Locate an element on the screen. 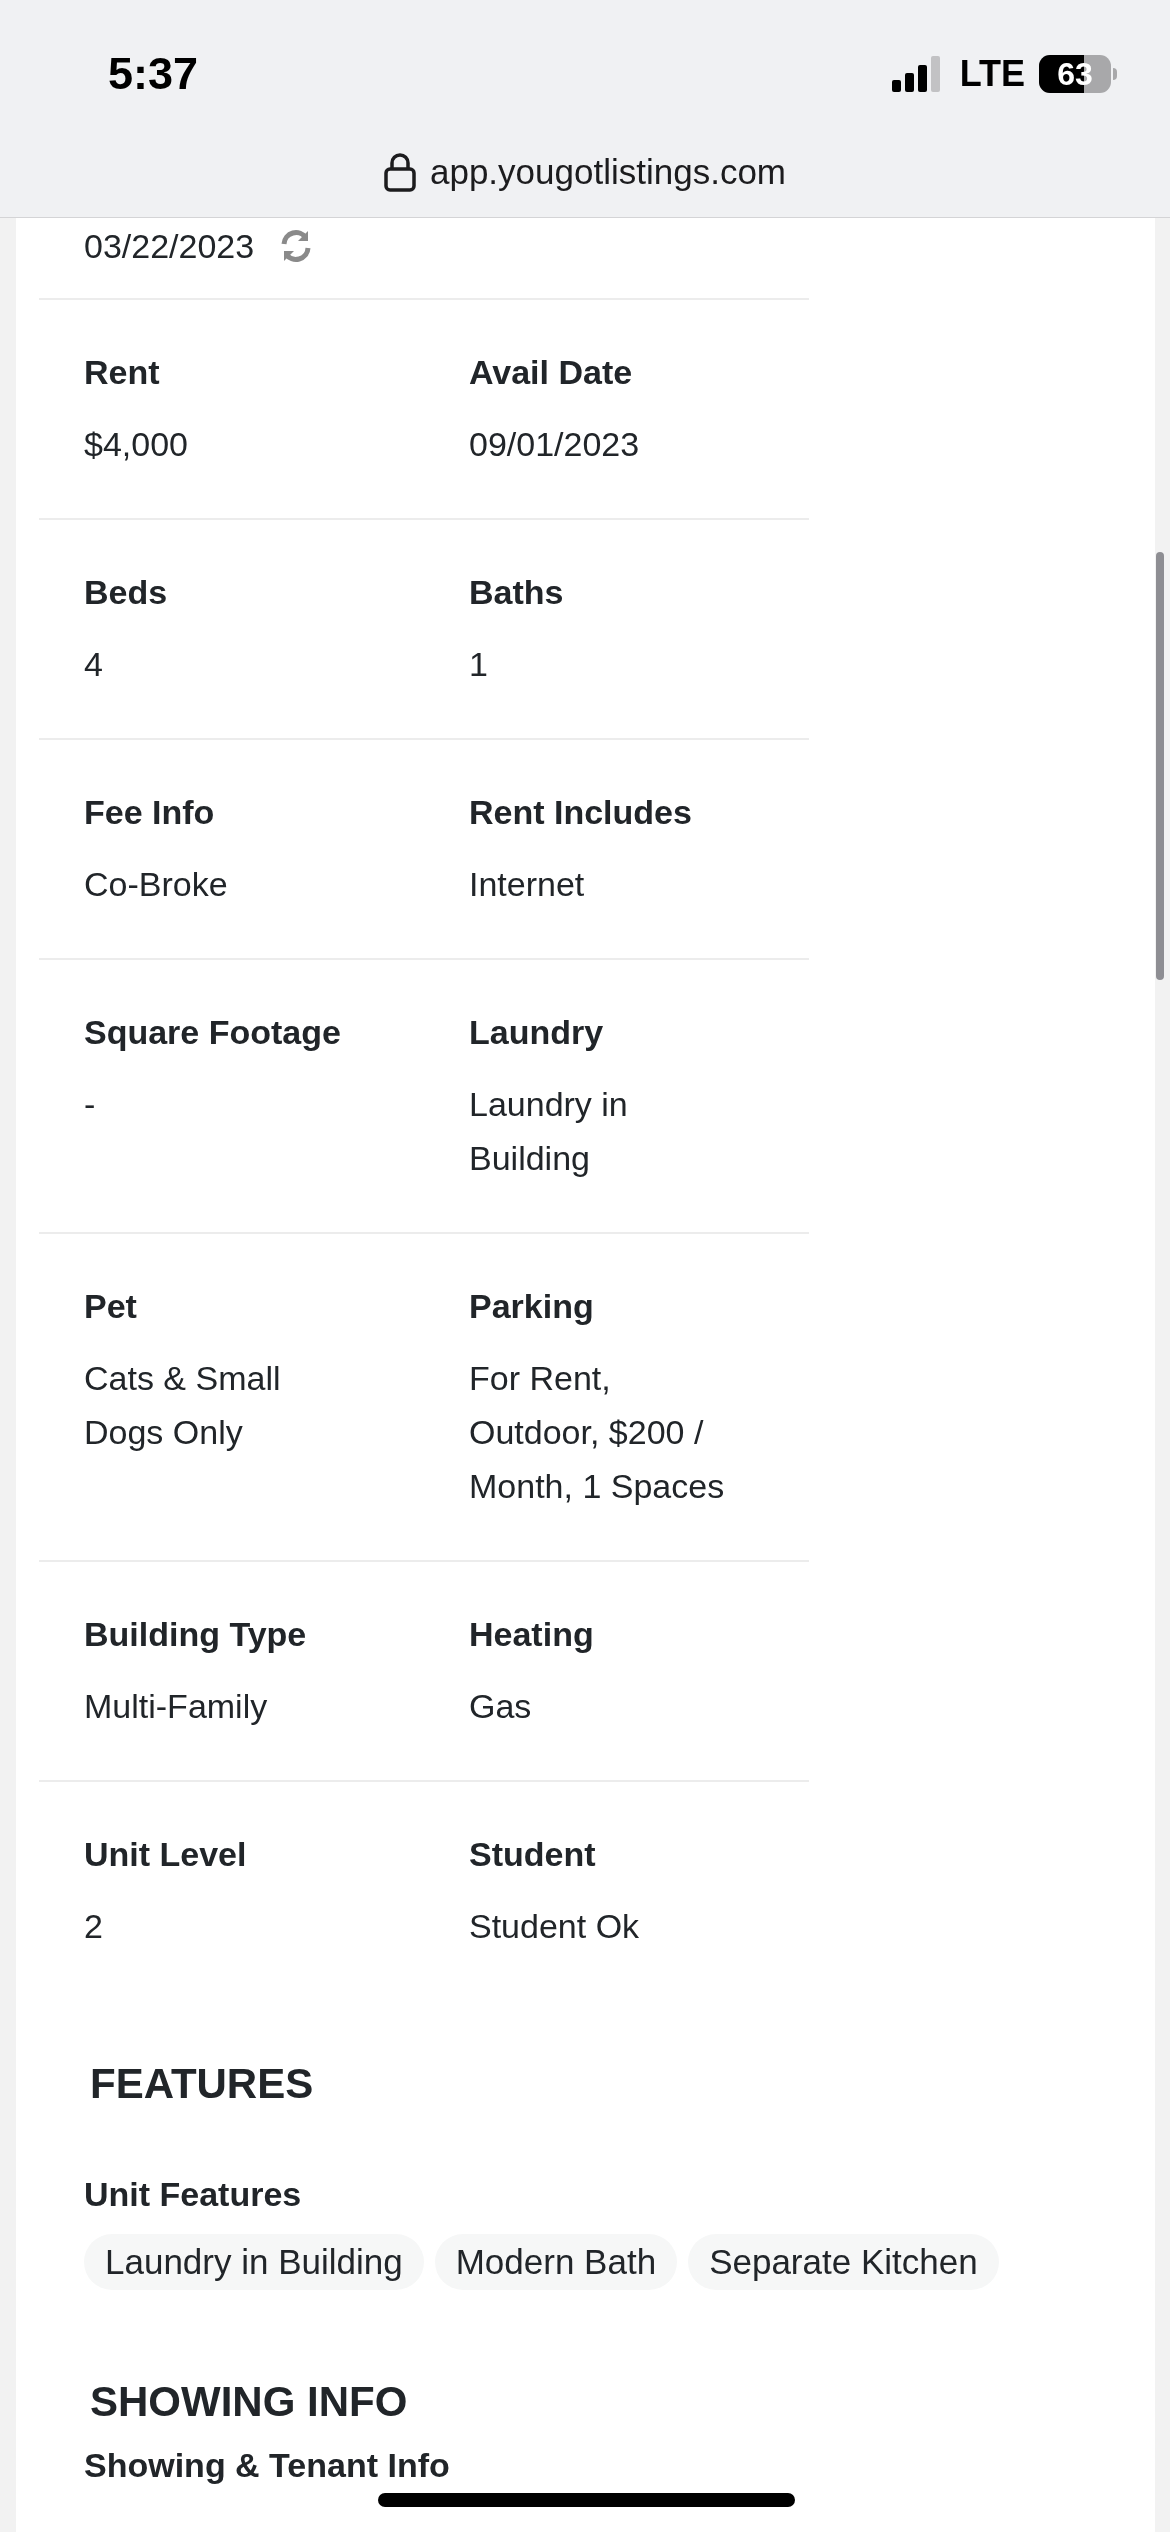 Image resolution: width=1170 pixels, height=2532 pixels. status-time: 5:37 is located at coordinates (153, 74).